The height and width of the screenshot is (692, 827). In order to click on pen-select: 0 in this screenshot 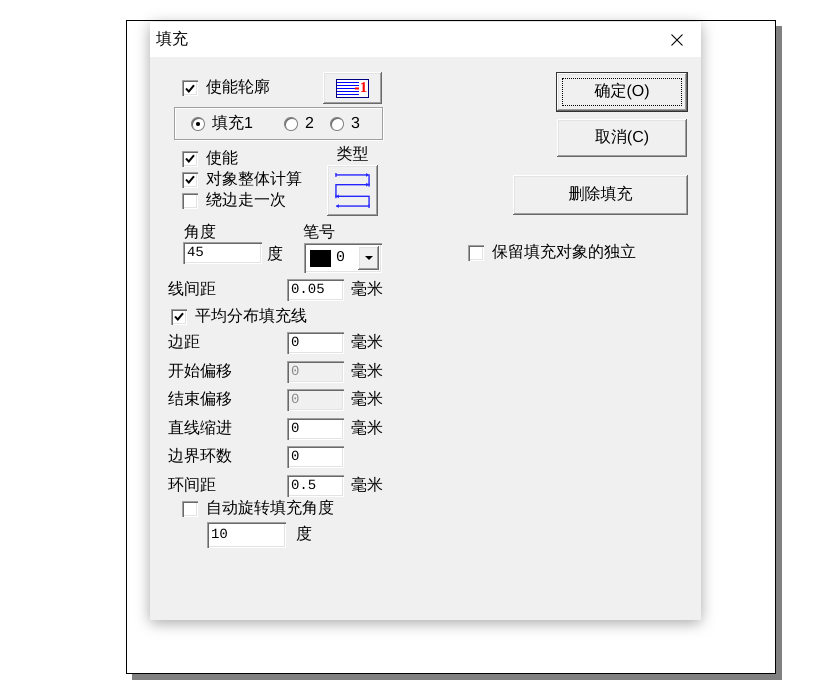, I will do `click(343, 258)`.